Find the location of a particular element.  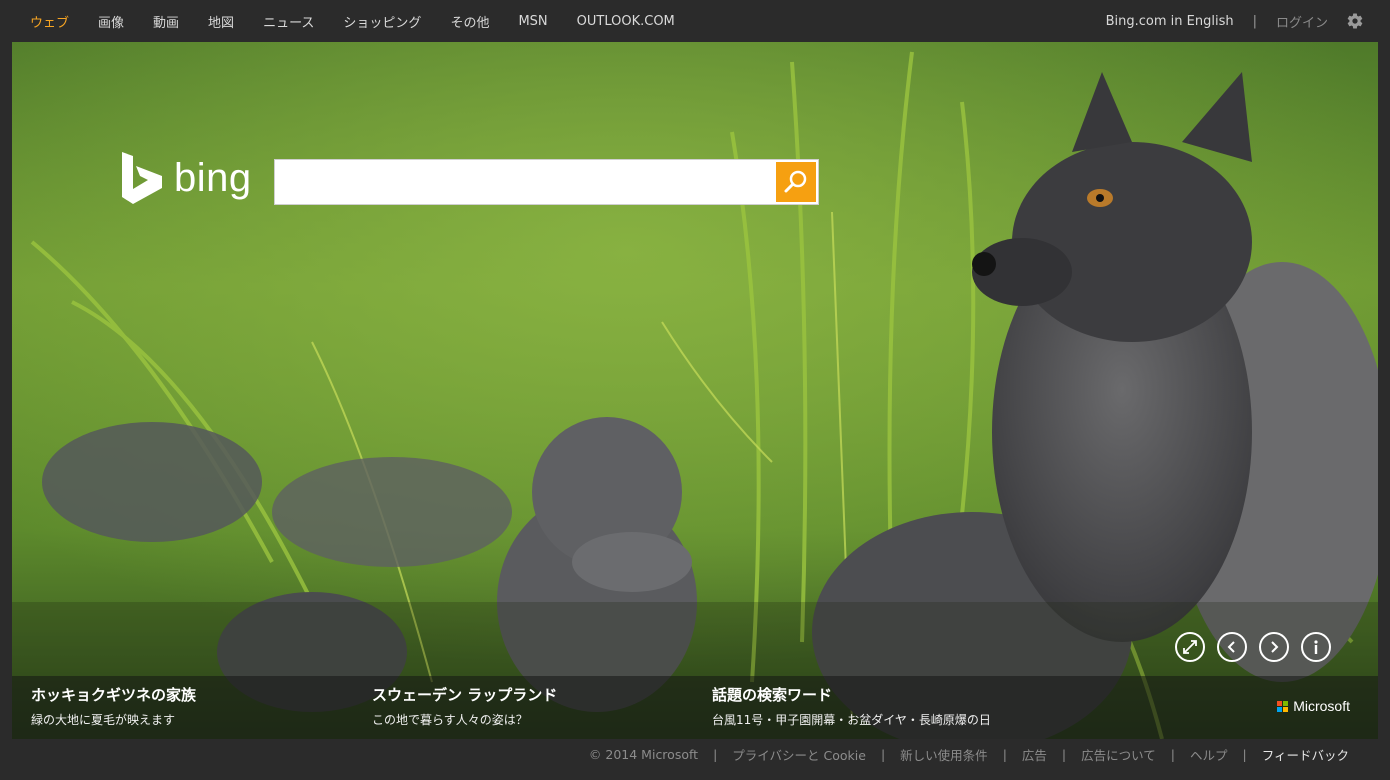

bing-logo-text: bing is located at coordinates (213, 177).